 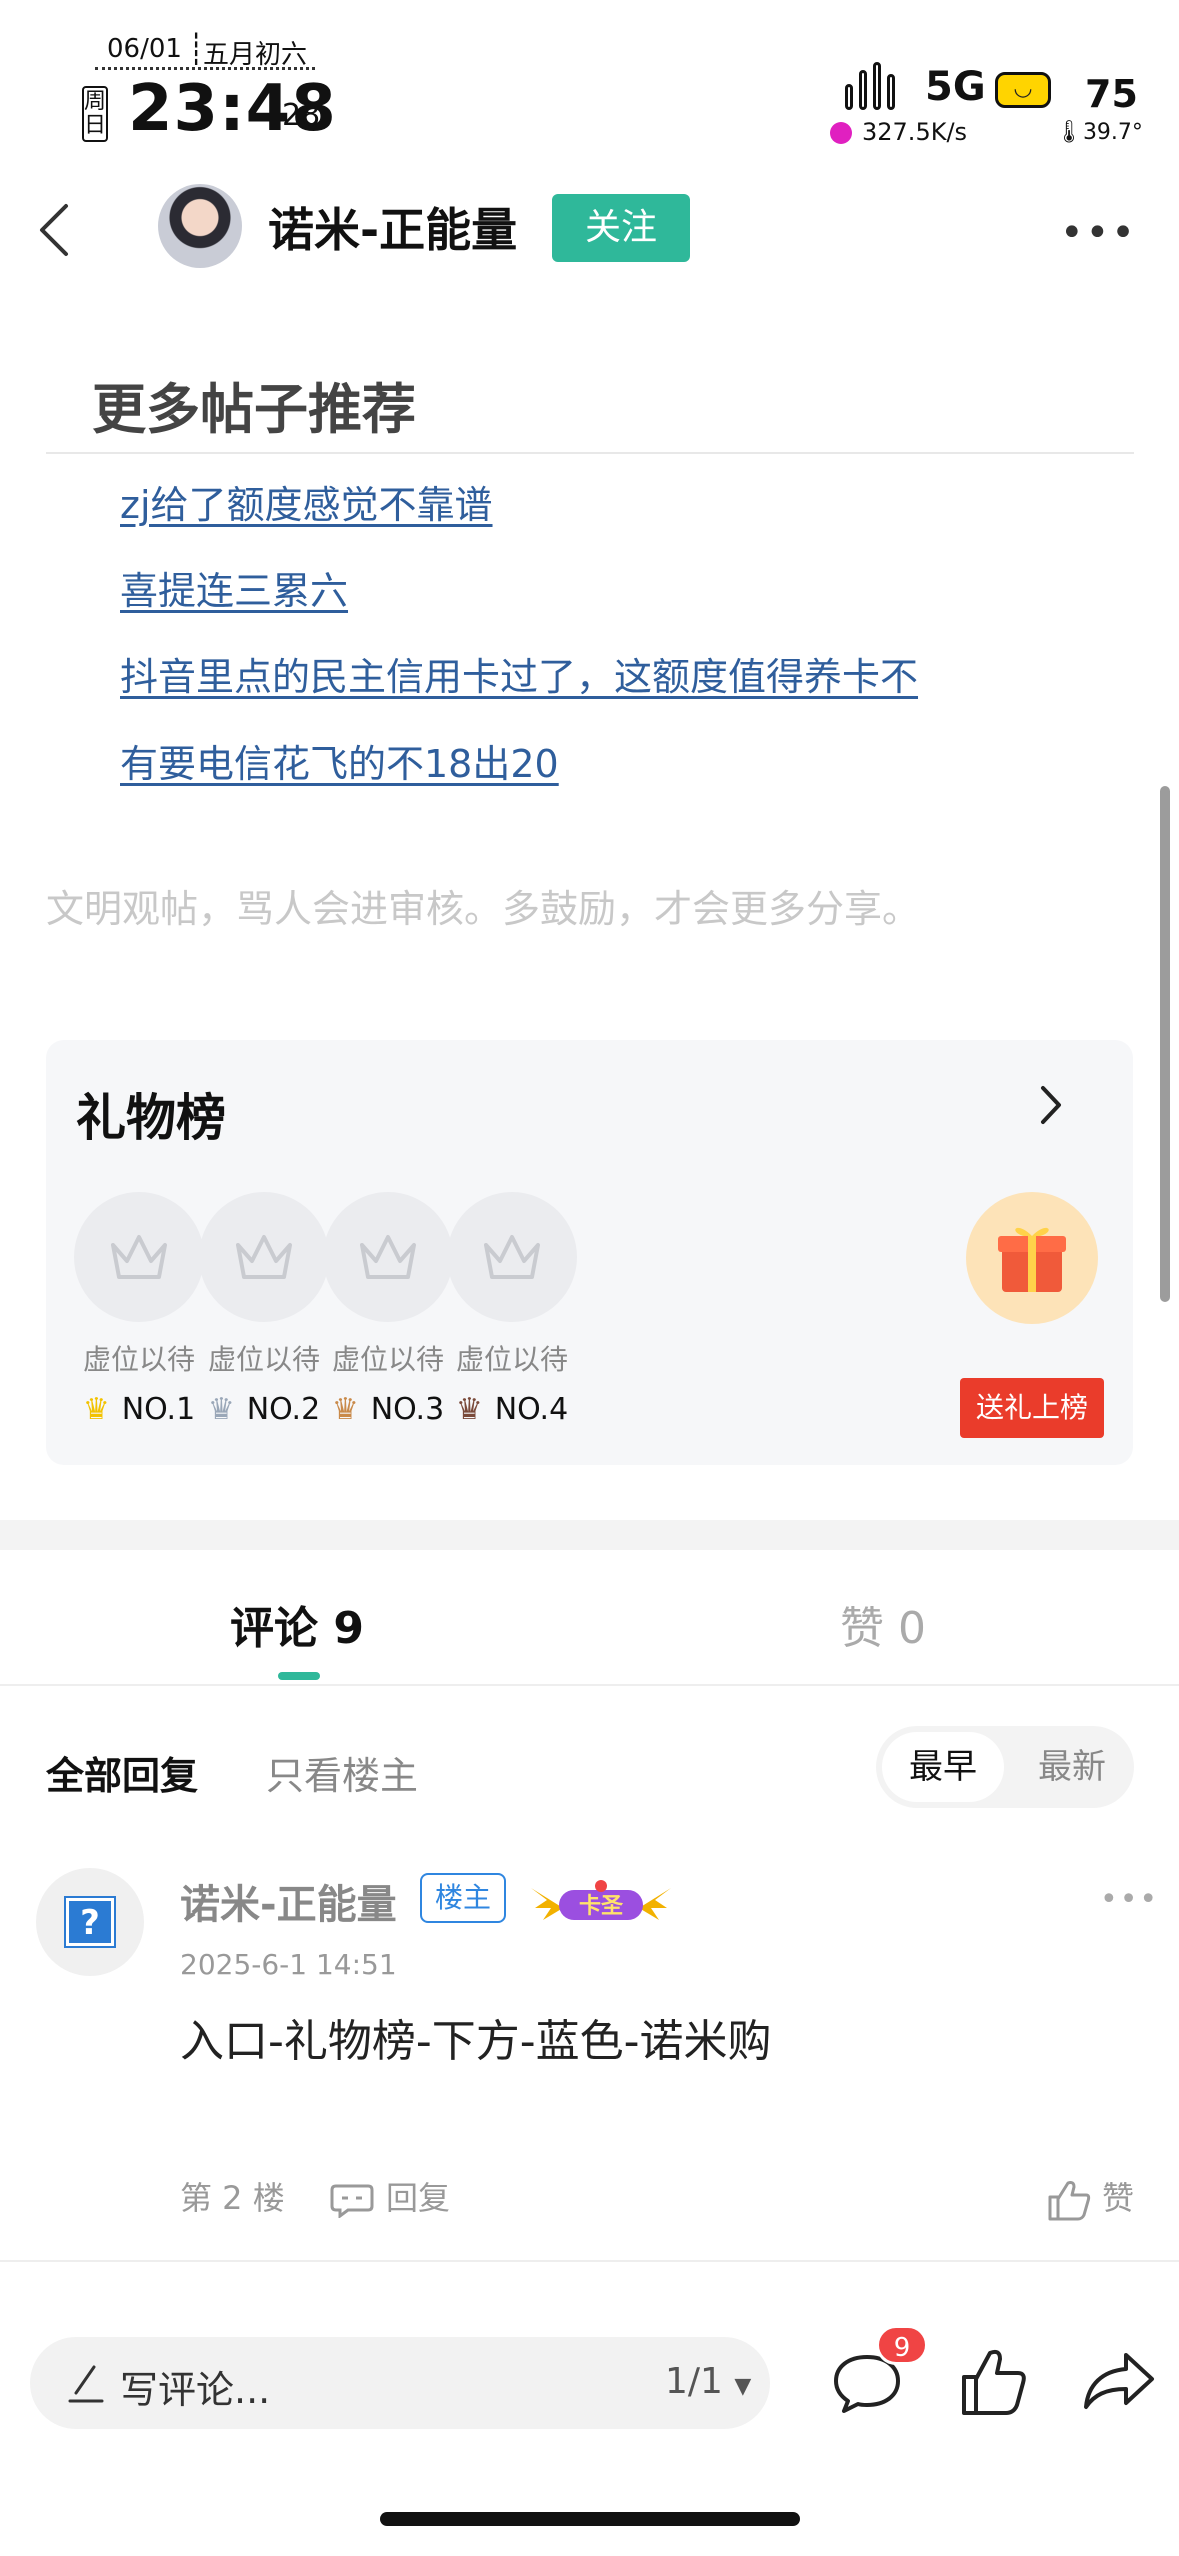 I want to click on back-arrow-icon, so click(x=55, y=230).